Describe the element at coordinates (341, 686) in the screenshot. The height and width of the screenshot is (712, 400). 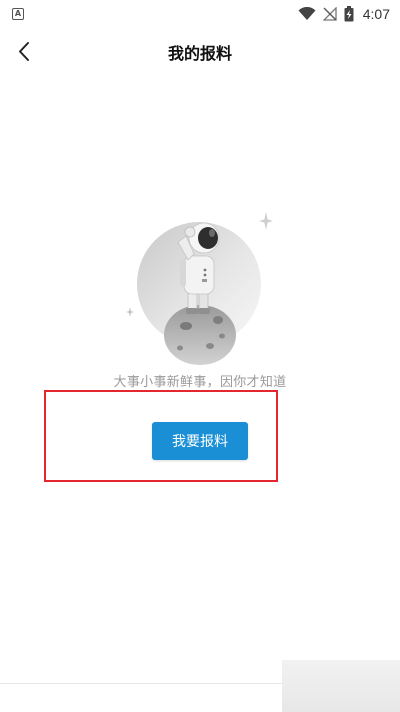
I see `watermark-overlay` at that location.